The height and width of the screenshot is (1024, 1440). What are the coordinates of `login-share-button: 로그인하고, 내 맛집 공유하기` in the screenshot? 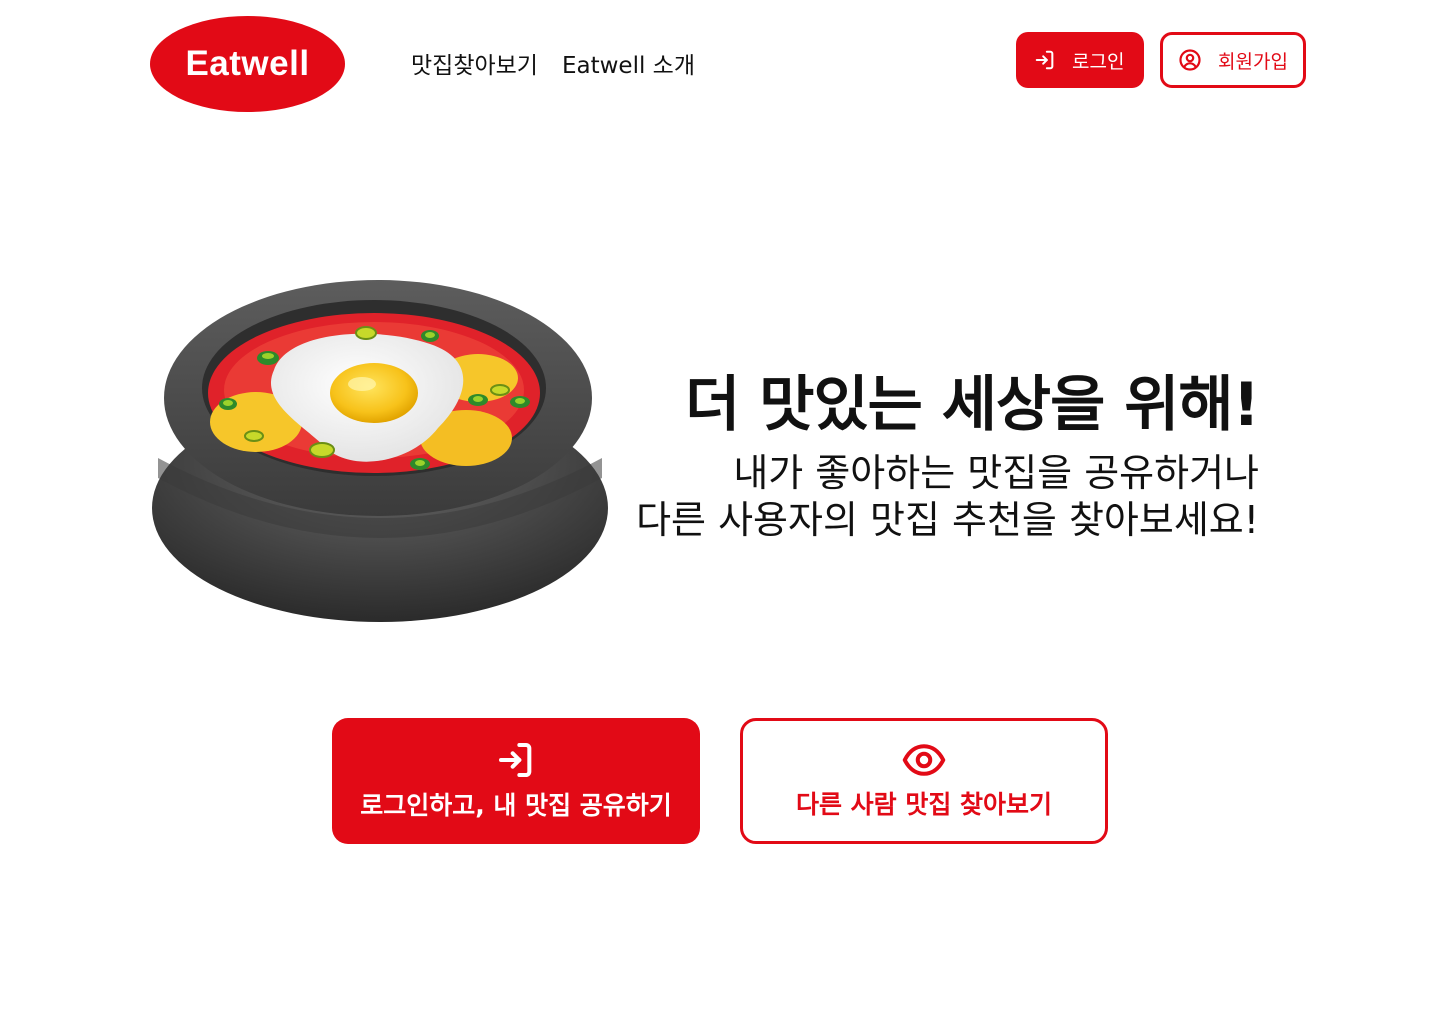 It's located at (516, 781).